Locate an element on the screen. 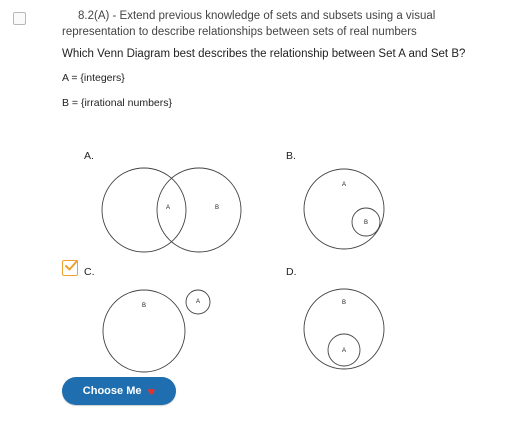 The height and width of the screenshot is (436, 507). question-checkbox is located at coordinates (19, 18).